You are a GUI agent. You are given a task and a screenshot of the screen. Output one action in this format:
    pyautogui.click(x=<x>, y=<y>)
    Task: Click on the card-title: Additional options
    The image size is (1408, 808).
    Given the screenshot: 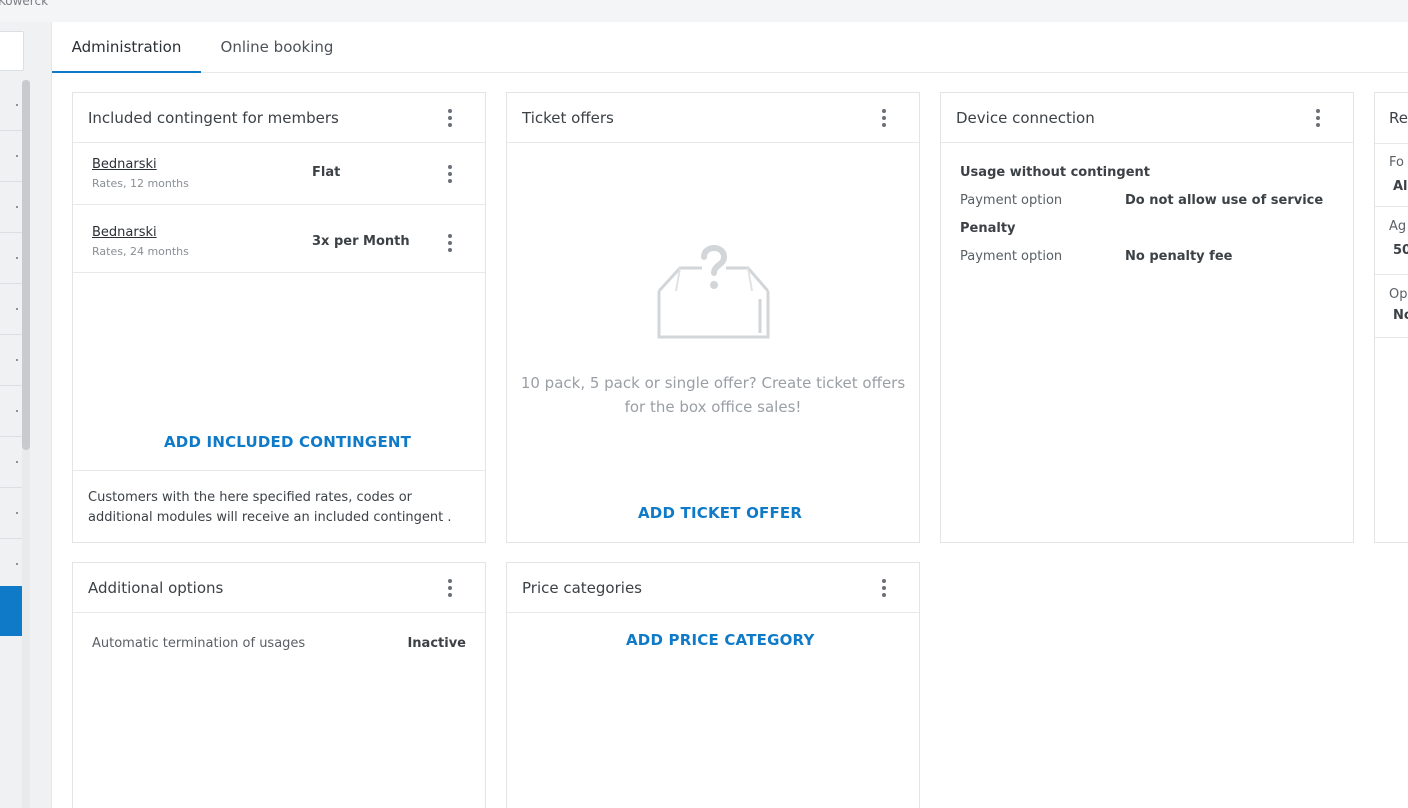 What is the action you would take?
    pyautogui.click(x=156, y=588)
    